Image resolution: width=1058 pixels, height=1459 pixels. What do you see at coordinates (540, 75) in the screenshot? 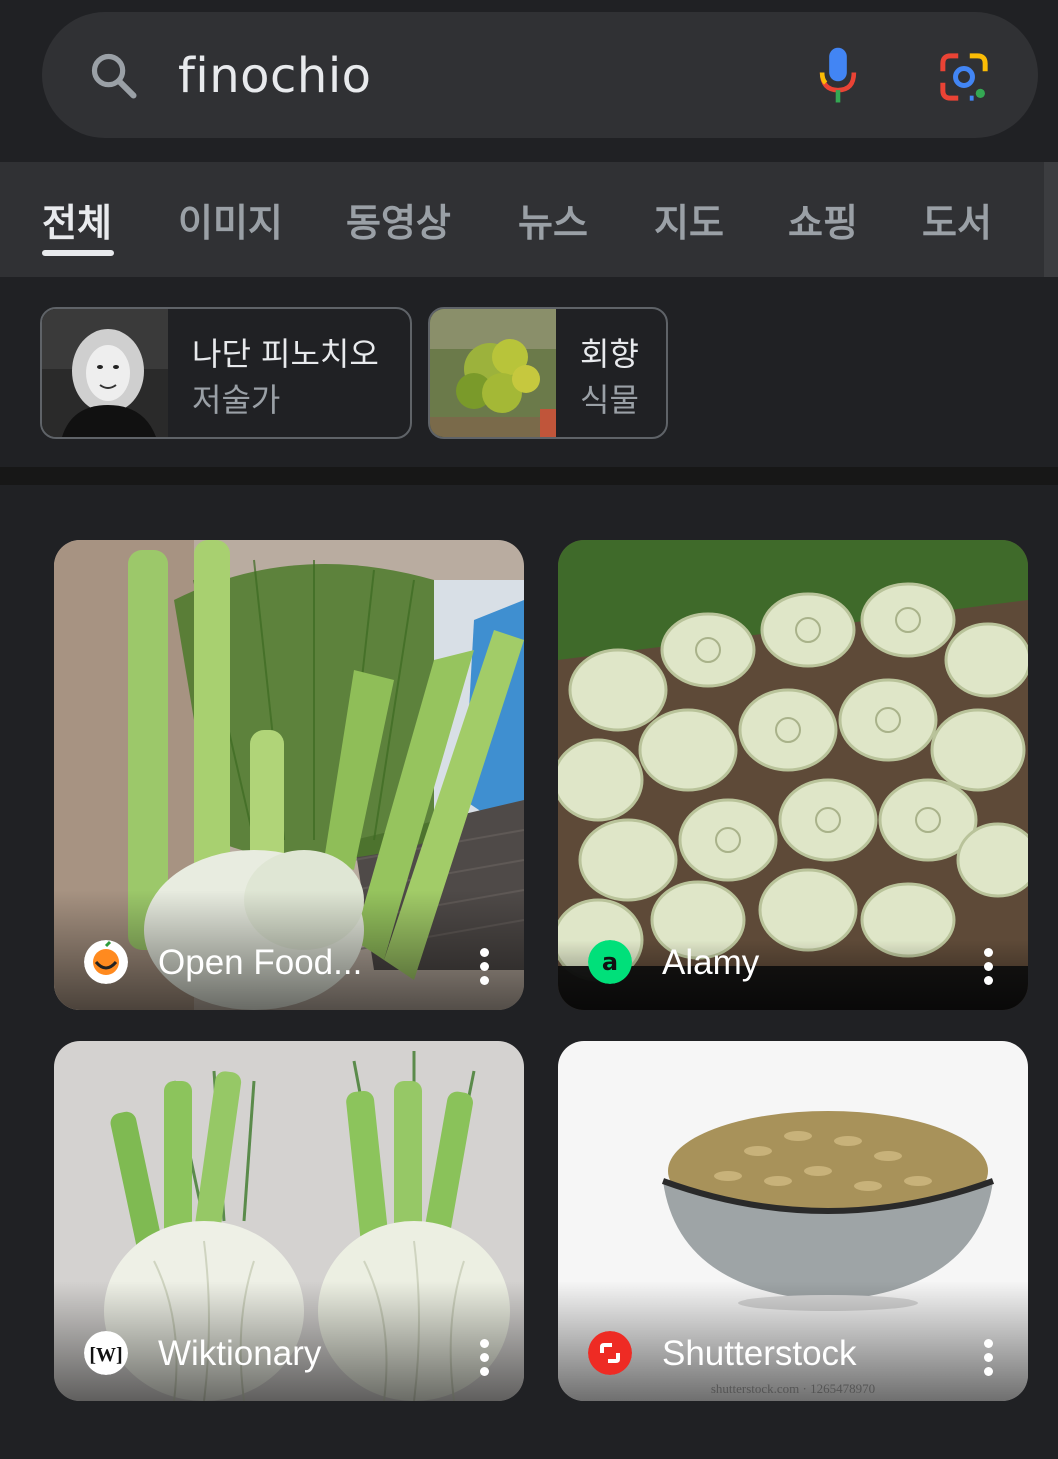
I see `search-bar: finochio` at bounding box center [540, 75].